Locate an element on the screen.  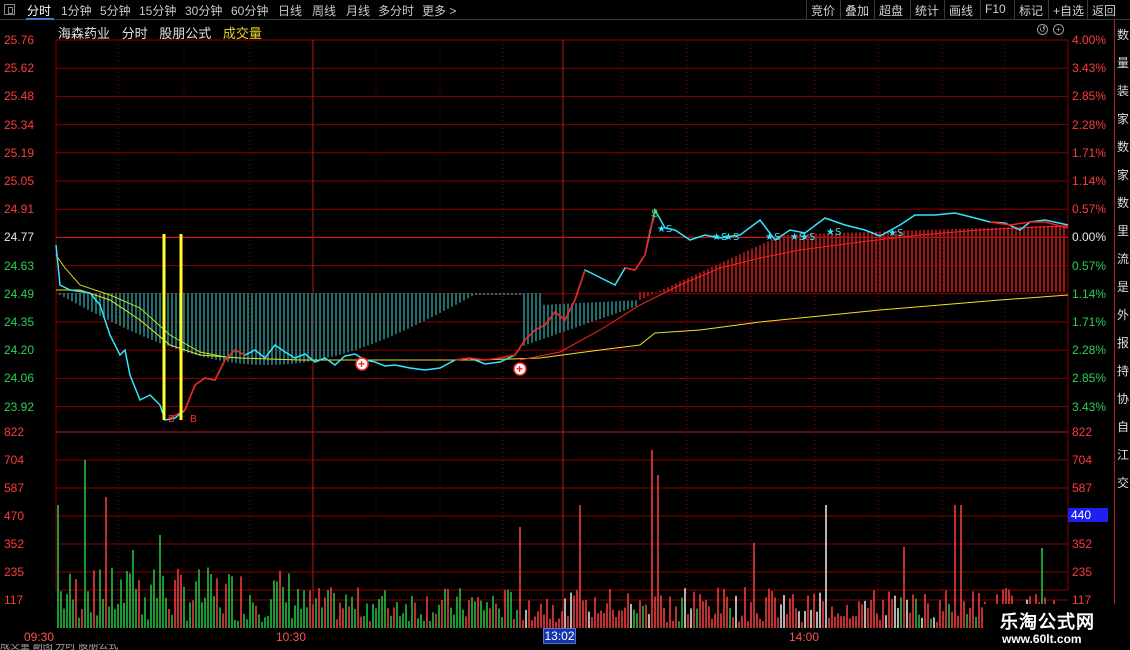
percent-tick-label: 4.00% is located at coordinates (1089, 40).